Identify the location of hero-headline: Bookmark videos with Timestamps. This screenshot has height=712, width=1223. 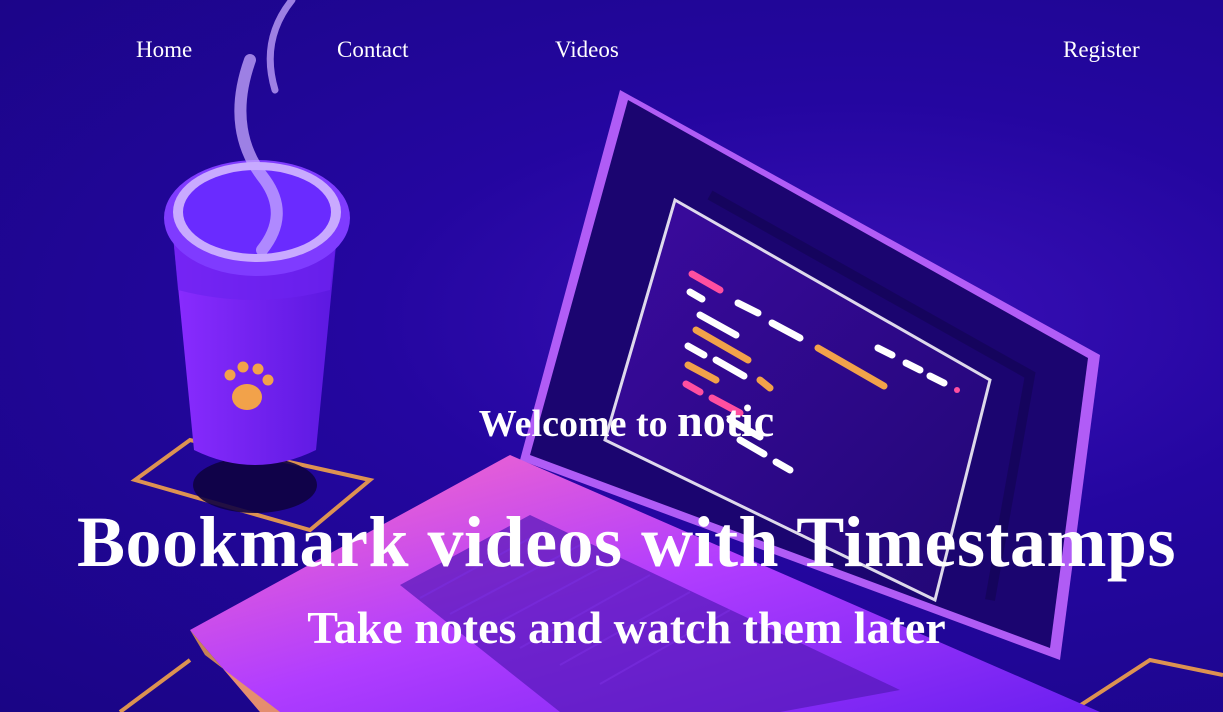
(626, 542).